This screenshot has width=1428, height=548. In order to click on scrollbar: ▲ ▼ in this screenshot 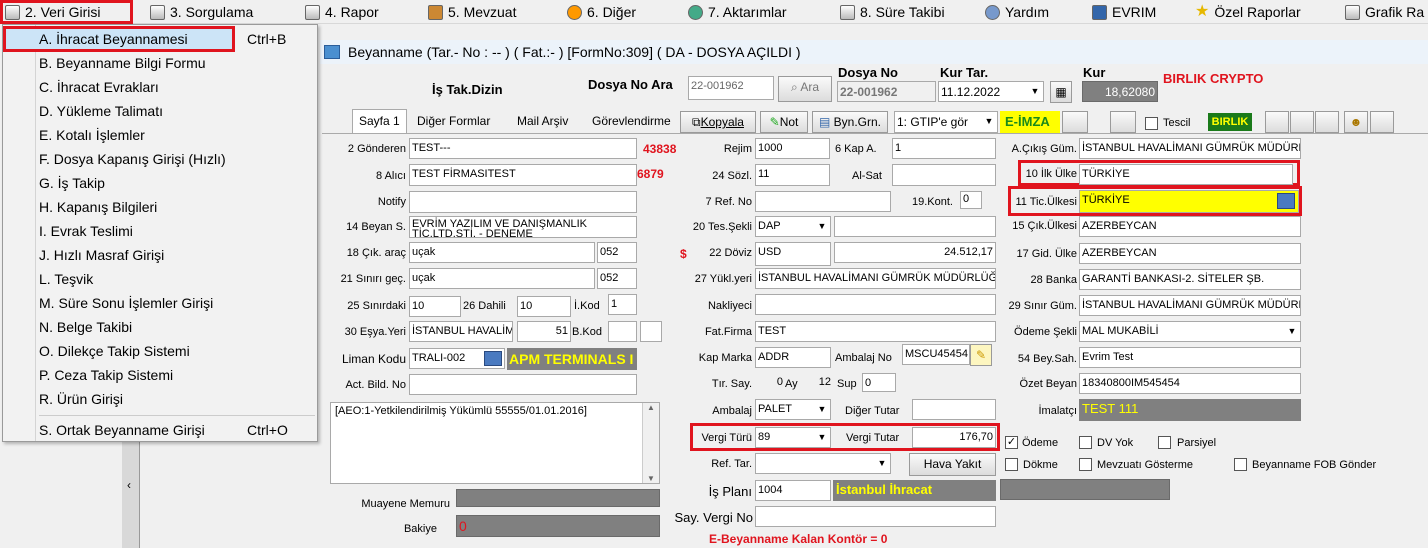, I will do `click(650, 443)`.